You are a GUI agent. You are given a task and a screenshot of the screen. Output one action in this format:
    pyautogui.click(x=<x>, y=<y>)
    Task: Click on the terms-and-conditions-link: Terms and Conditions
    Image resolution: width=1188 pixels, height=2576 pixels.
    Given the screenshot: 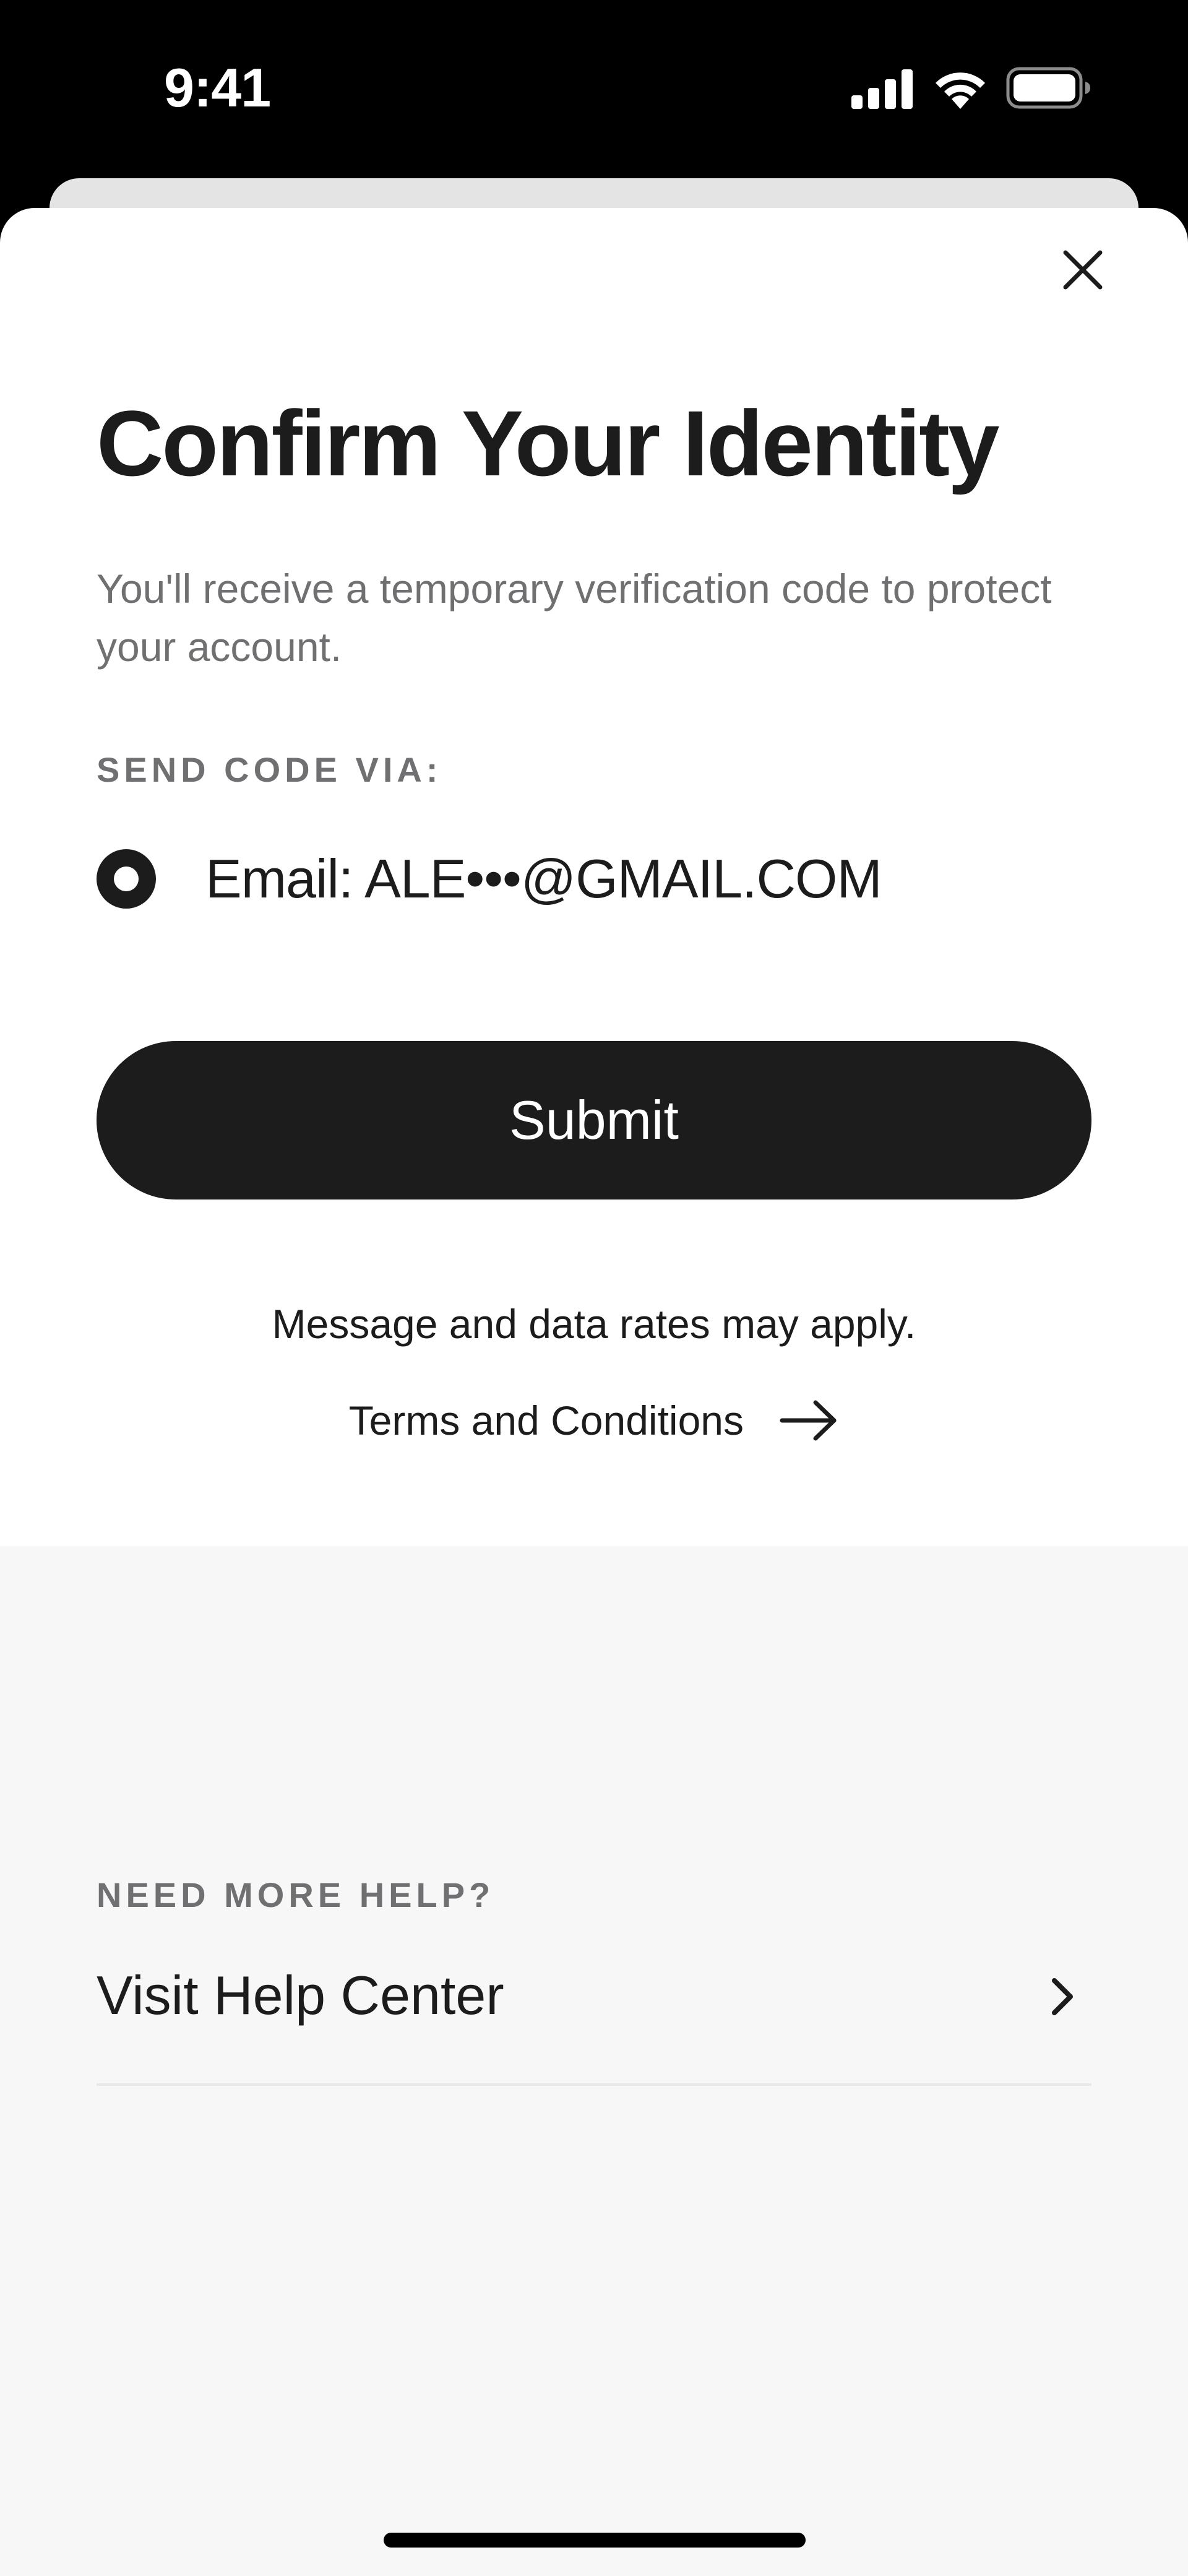 What is the action you would take?
    pyautogui.click(x=594, y=1418)
    